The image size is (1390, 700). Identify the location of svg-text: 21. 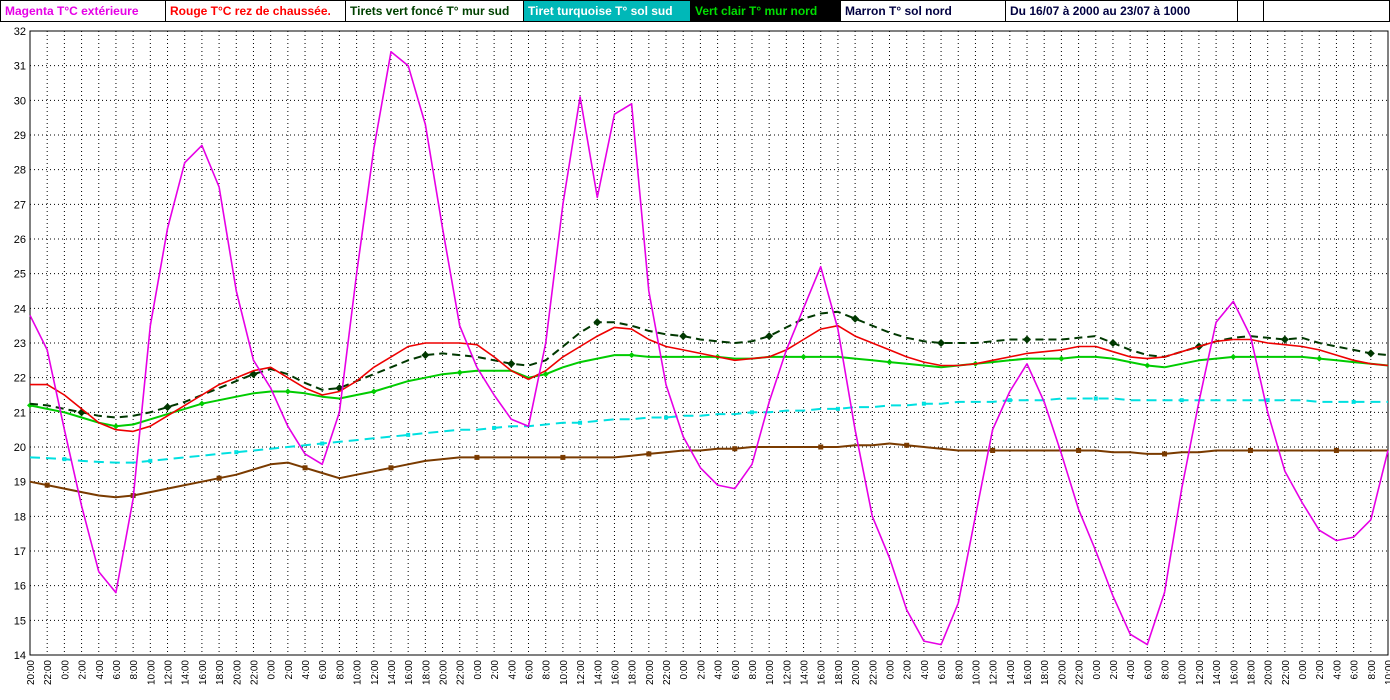
(20, 413).